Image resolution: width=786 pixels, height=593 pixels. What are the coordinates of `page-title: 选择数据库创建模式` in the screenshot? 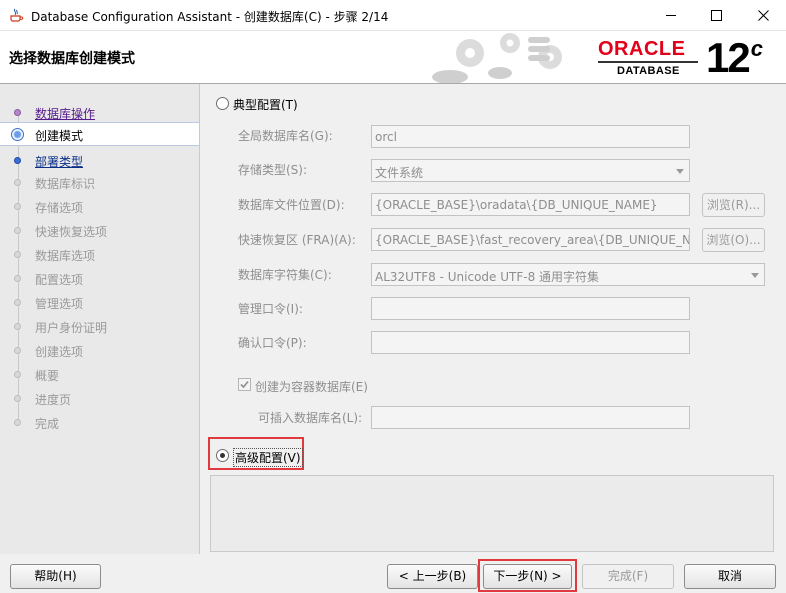 It's located at (72, 59).